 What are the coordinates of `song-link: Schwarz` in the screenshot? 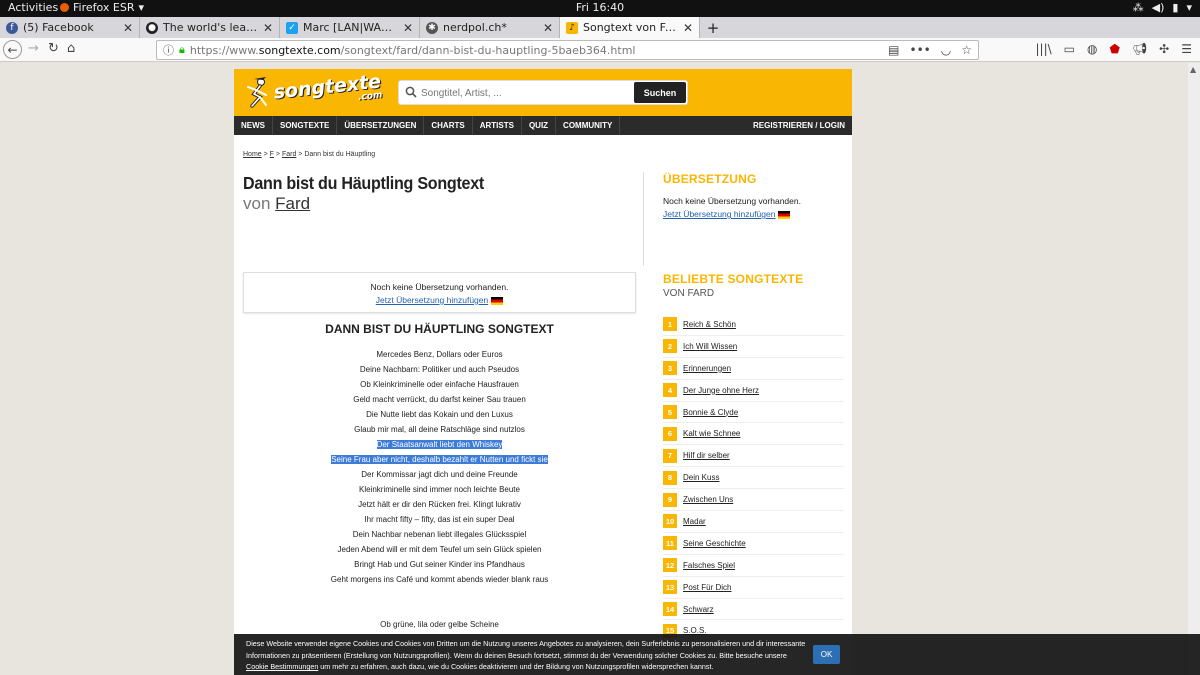 It's located at (698, 609).